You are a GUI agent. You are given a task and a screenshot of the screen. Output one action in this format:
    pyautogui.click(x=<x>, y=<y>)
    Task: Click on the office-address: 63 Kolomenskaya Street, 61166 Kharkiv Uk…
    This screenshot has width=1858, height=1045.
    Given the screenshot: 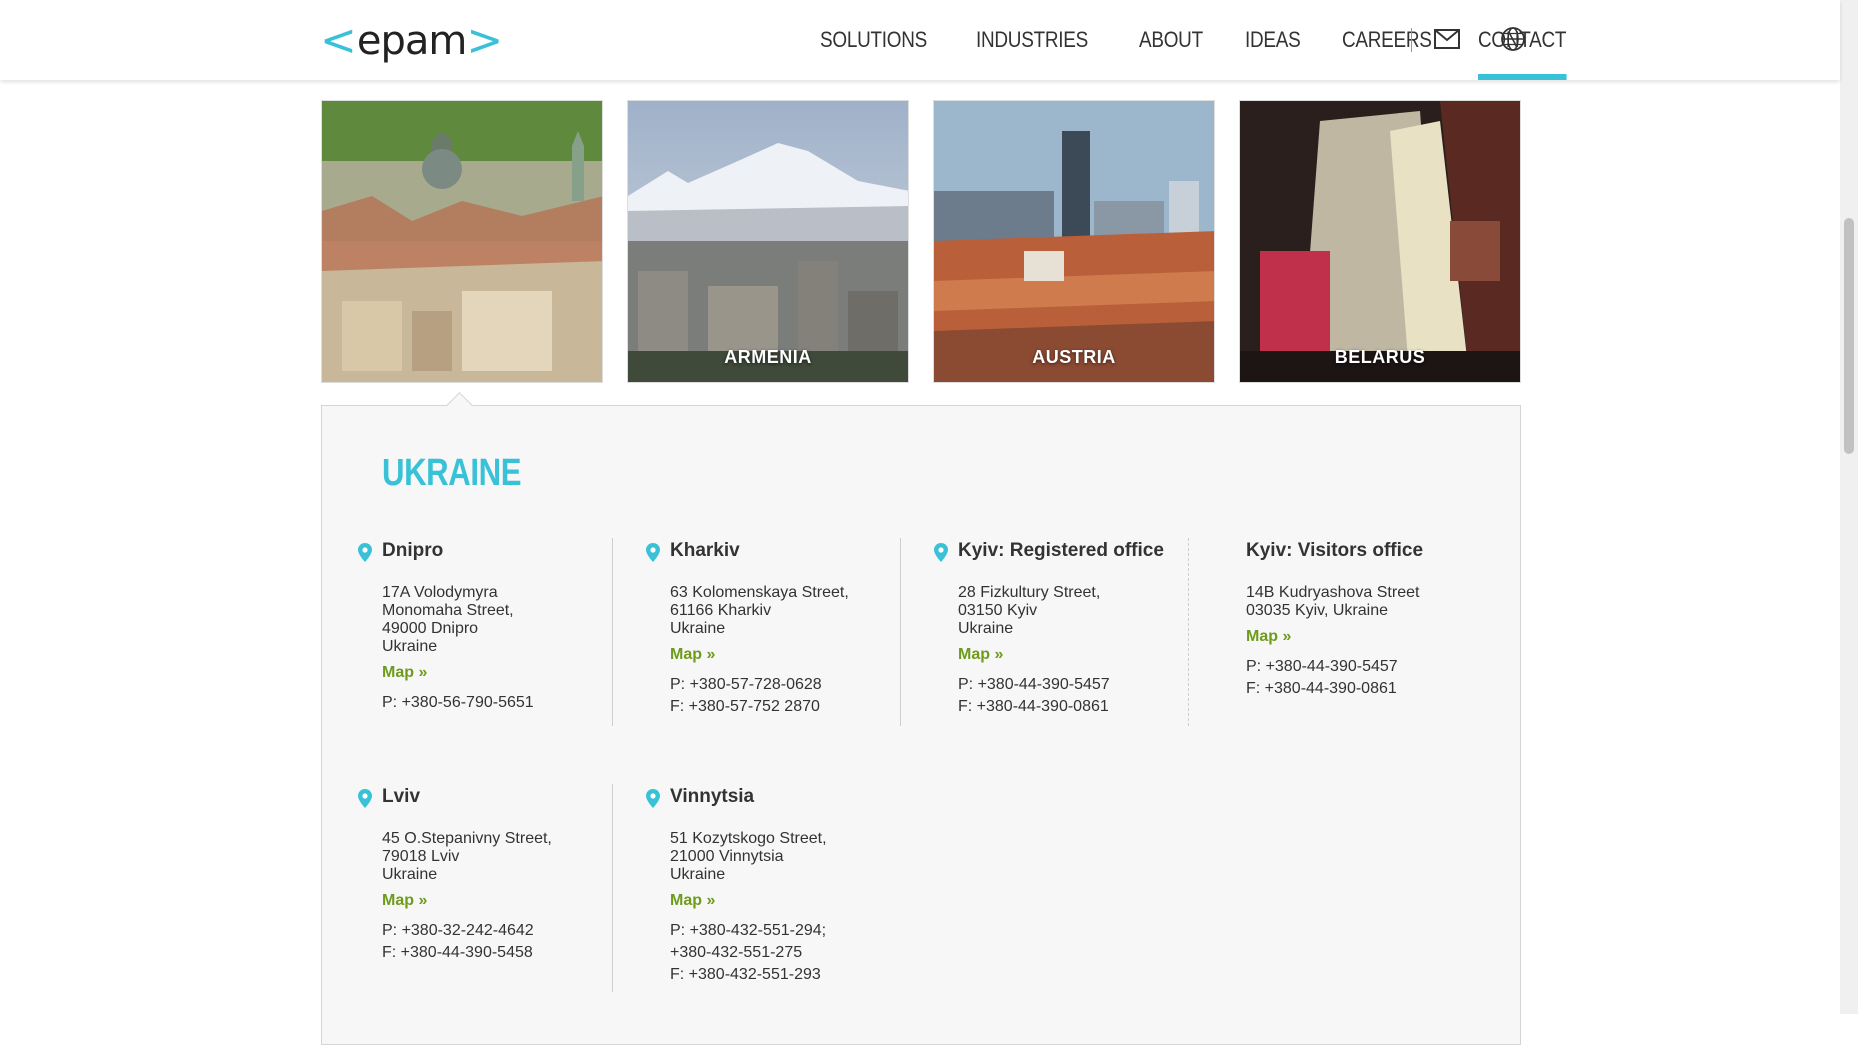 What is the action you would take?
    pyautogui.click(x=795, y=611)
    